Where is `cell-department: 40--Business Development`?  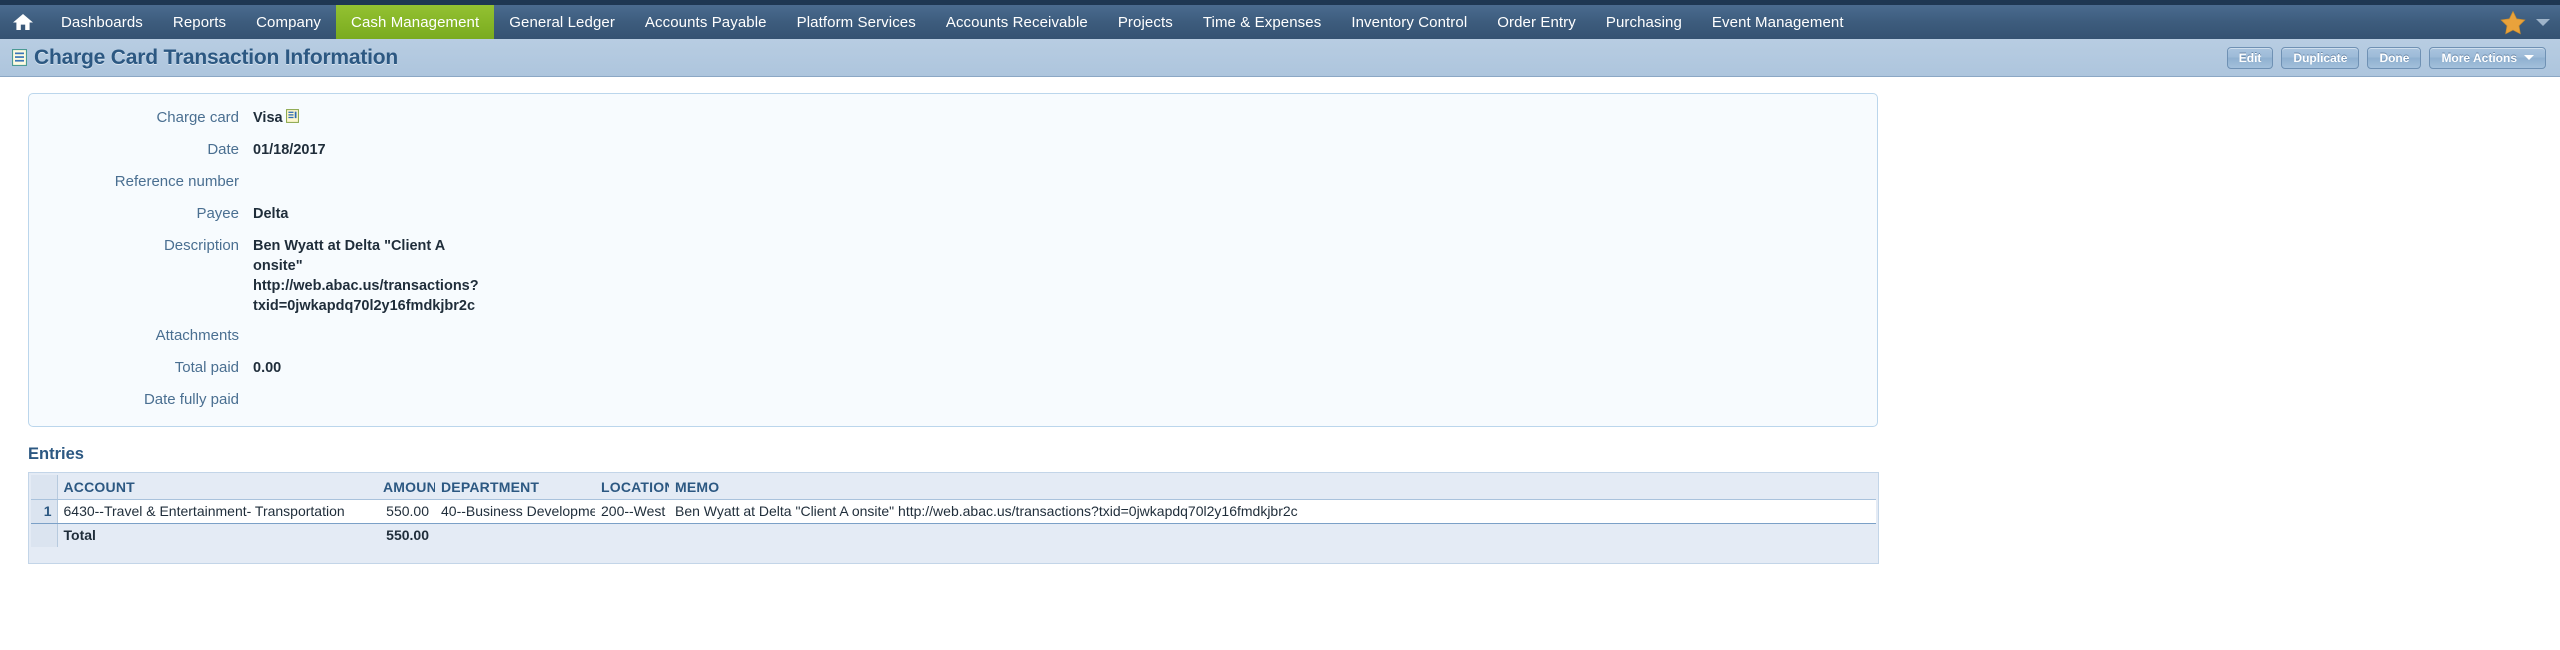 cell-department: 40--Business Development is located at coordinates (515, 511).